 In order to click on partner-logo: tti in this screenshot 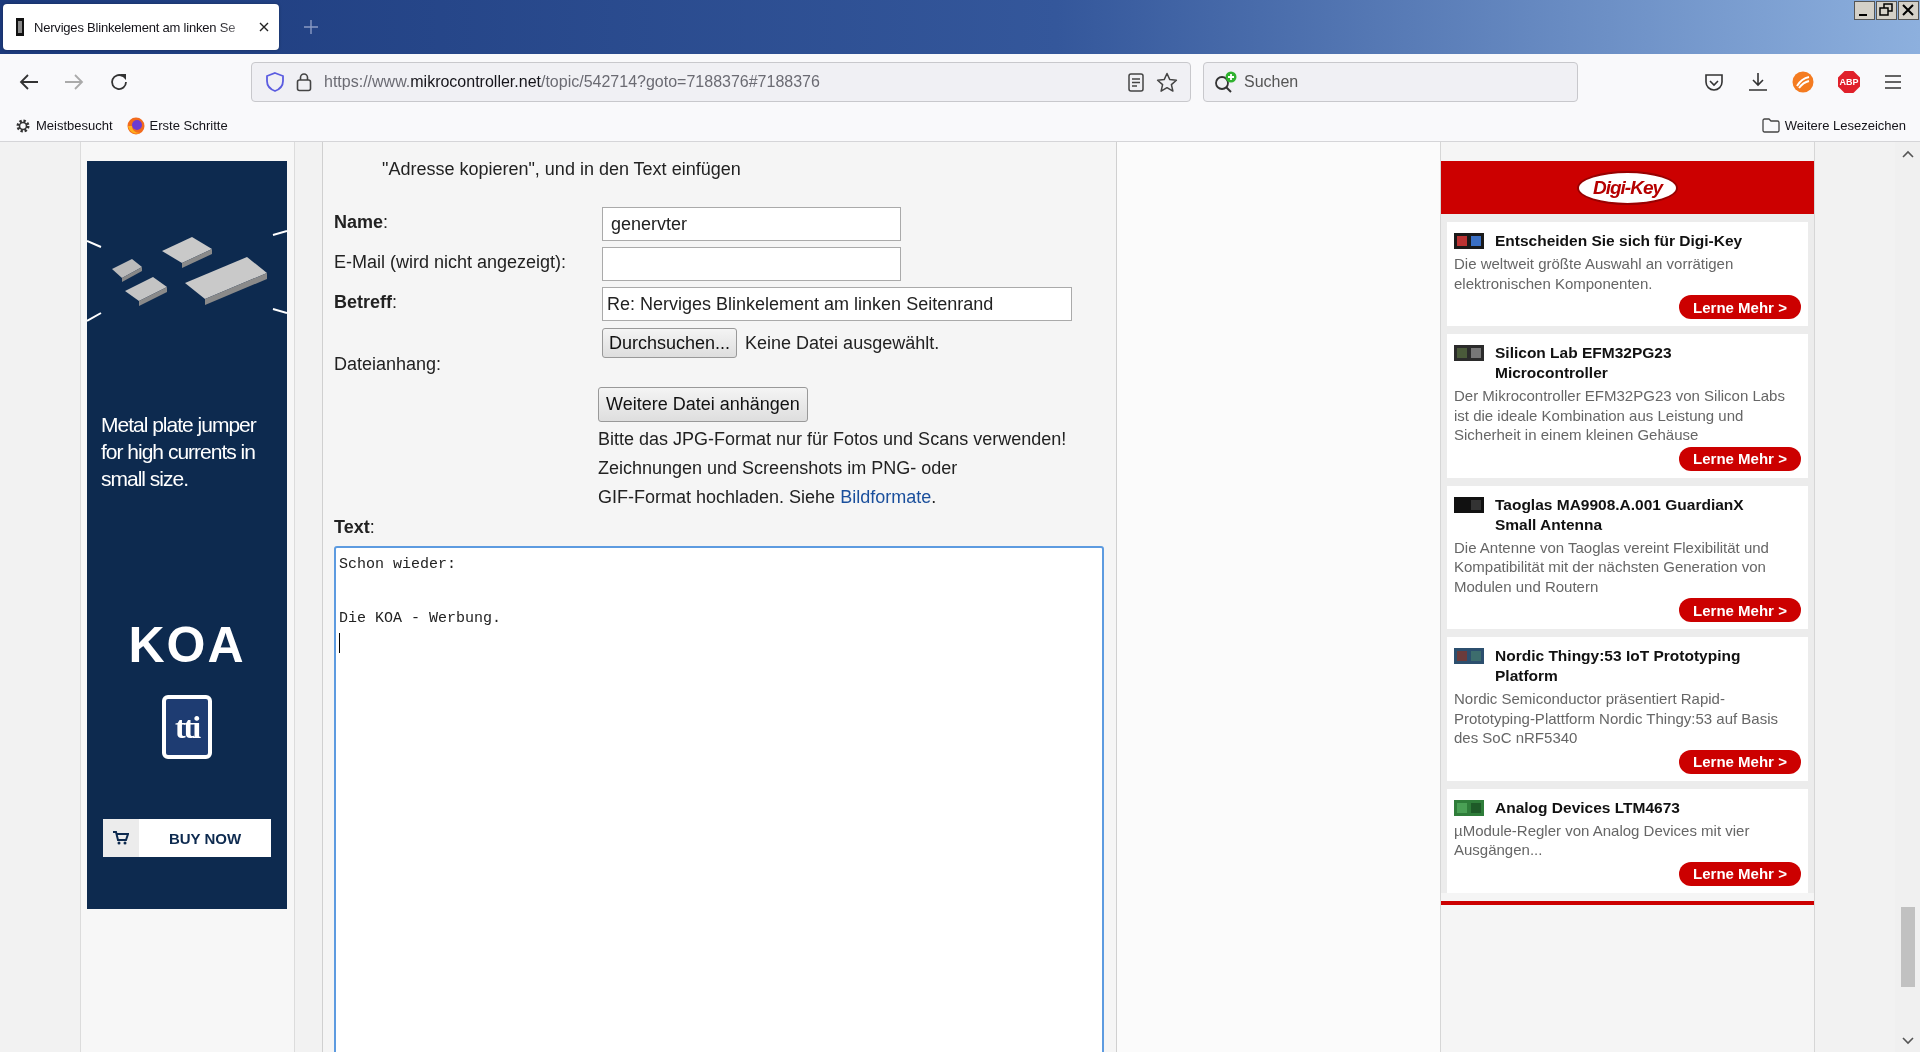, I will do `click(187, 727)`.